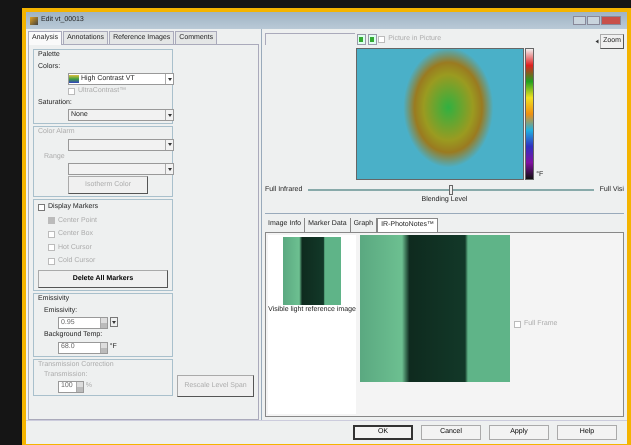 The image size is (631, 445). What do you see at coordinates (361, 39) in the screenshot?
I see `rotate-left-button` at bounding box center [361, 39].